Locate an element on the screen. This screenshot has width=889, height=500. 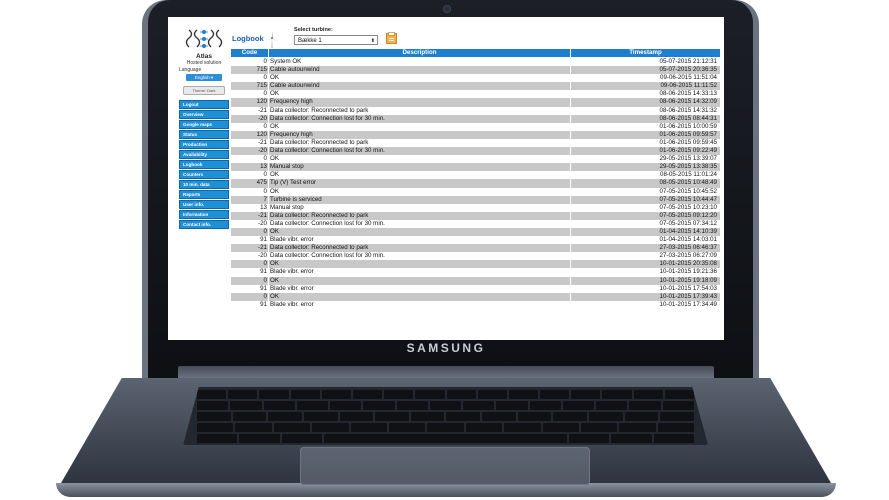
cell-timestamp: 08-05-2015 11:01:24 is located at coordinates (645, 175).